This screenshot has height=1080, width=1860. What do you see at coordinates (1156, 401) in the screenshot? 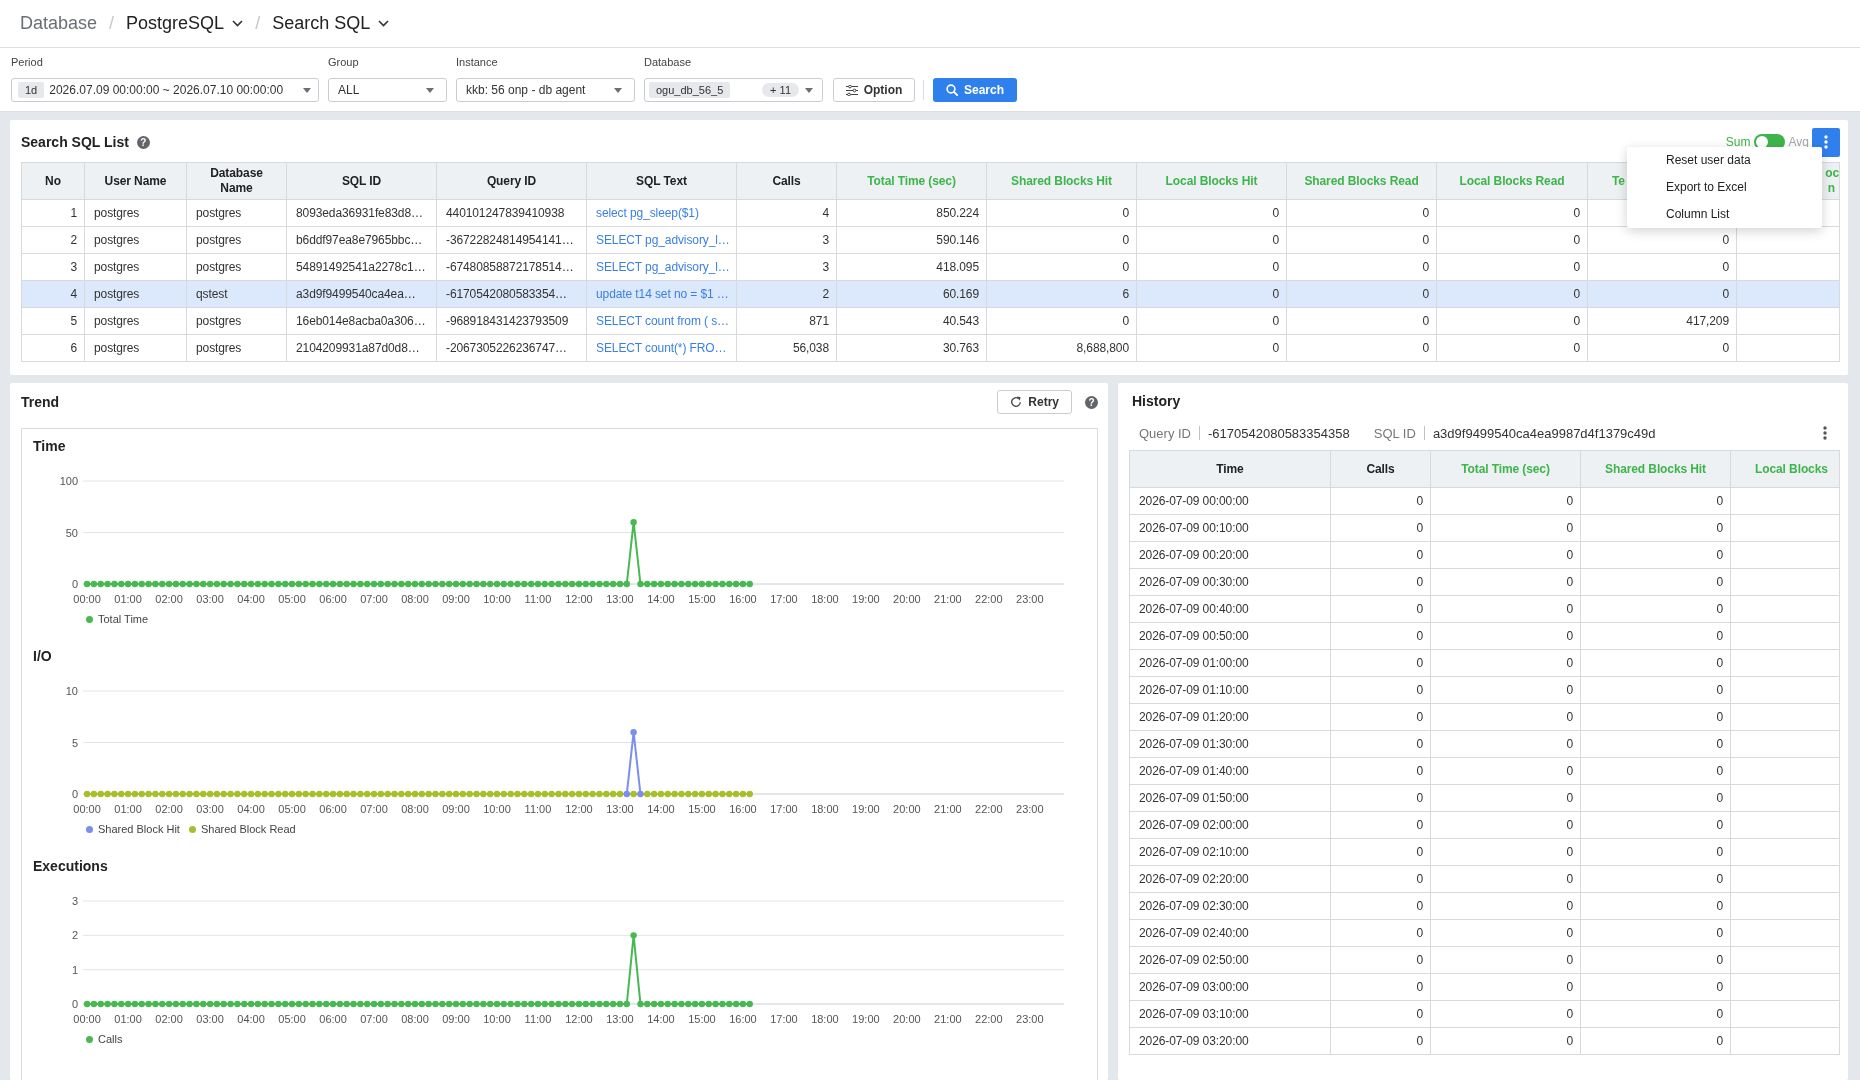
I see `panel-title: History` at bounding box center [1156, 401].